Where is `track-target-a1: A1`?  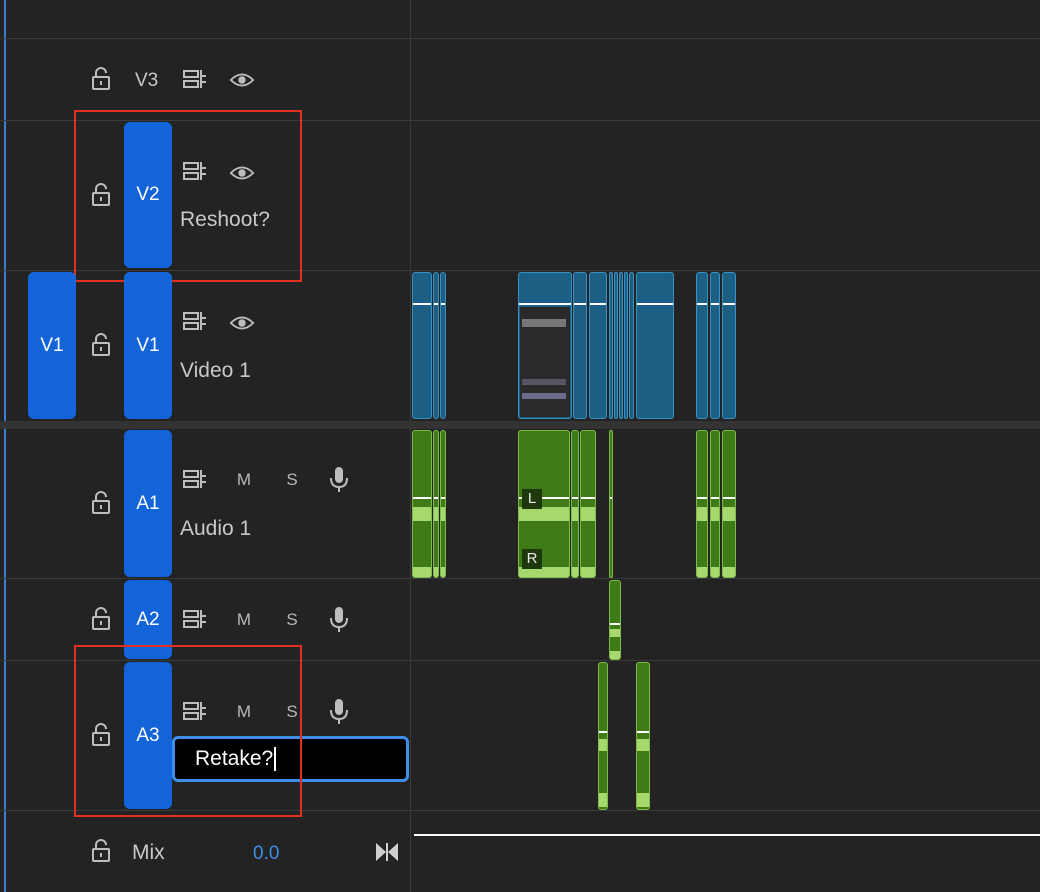
track-target-a1: A1 is located at coordinates (148, 503).